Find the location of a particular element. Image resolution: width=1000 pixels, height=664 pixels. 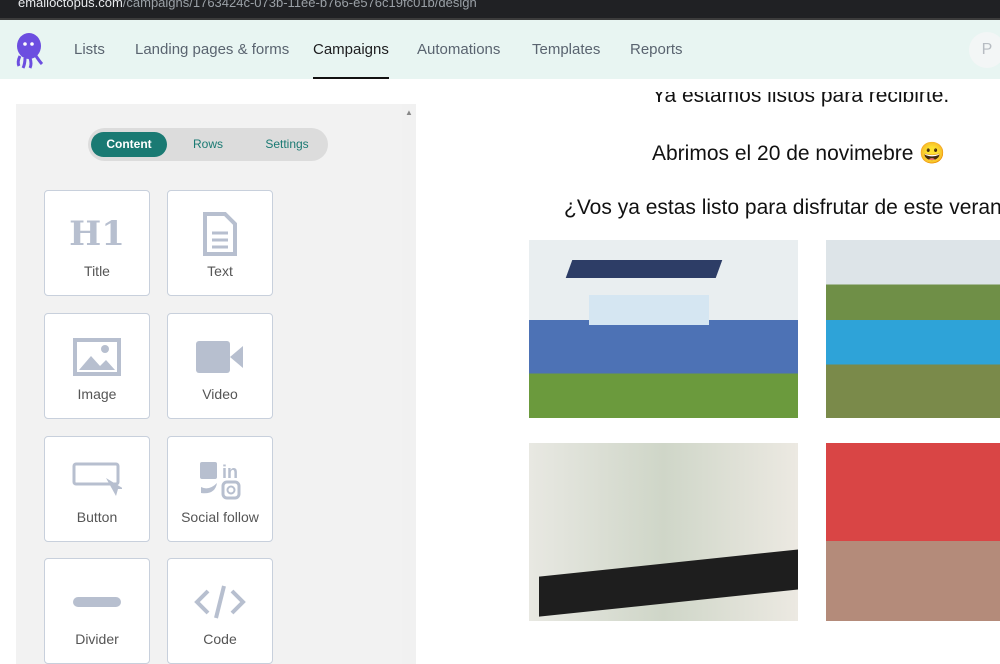

block-video: Video is located at coordinates (220, 366).